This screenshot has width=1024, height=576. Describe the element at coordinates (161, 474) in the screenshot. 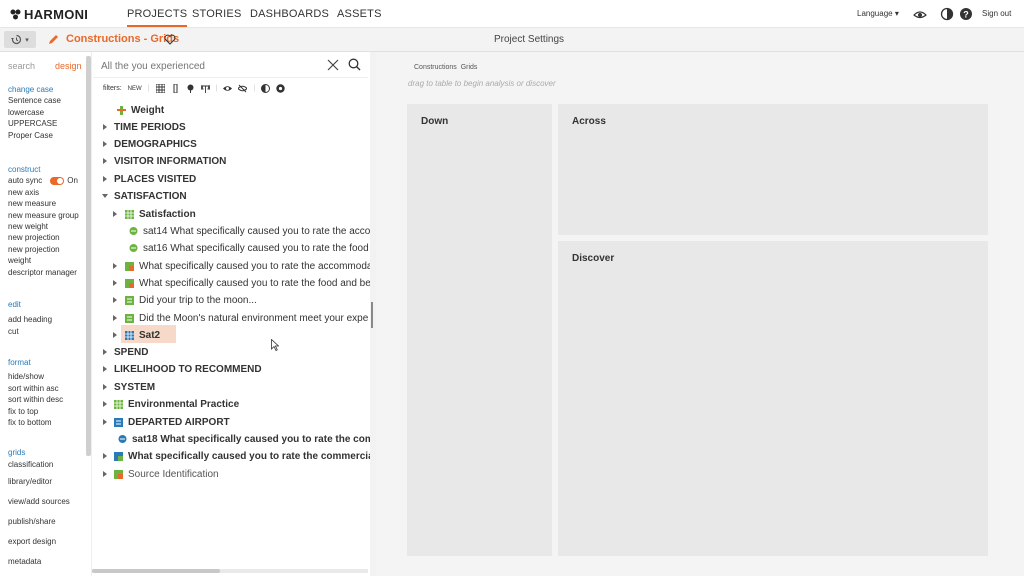

I see `tree-item-source-identification: Source Identification` at that location.